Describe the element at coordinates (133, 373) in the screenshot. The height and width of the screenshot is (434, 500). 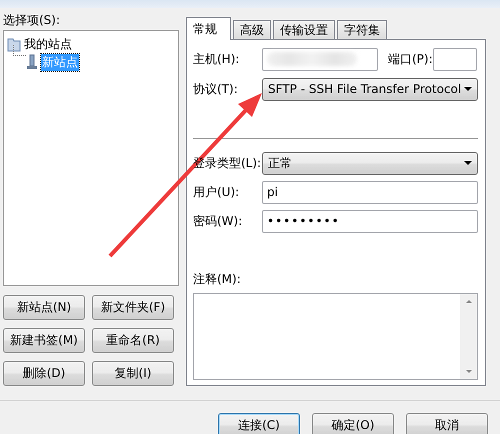
I see `tree-action-button: 复制(I)` at that location.